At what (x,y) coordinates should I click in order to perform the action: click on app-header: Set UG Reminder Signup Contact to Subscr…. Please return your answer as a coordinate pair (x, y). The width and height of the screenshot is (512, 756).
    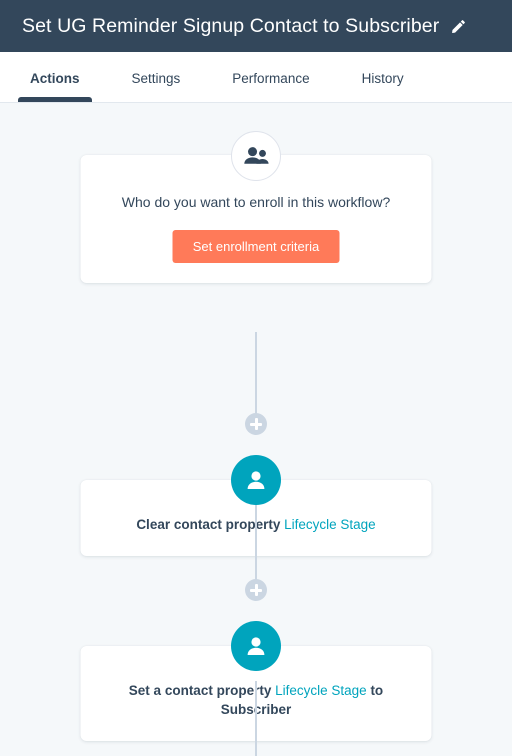
    Looking at the image, I should click on (256, 26).